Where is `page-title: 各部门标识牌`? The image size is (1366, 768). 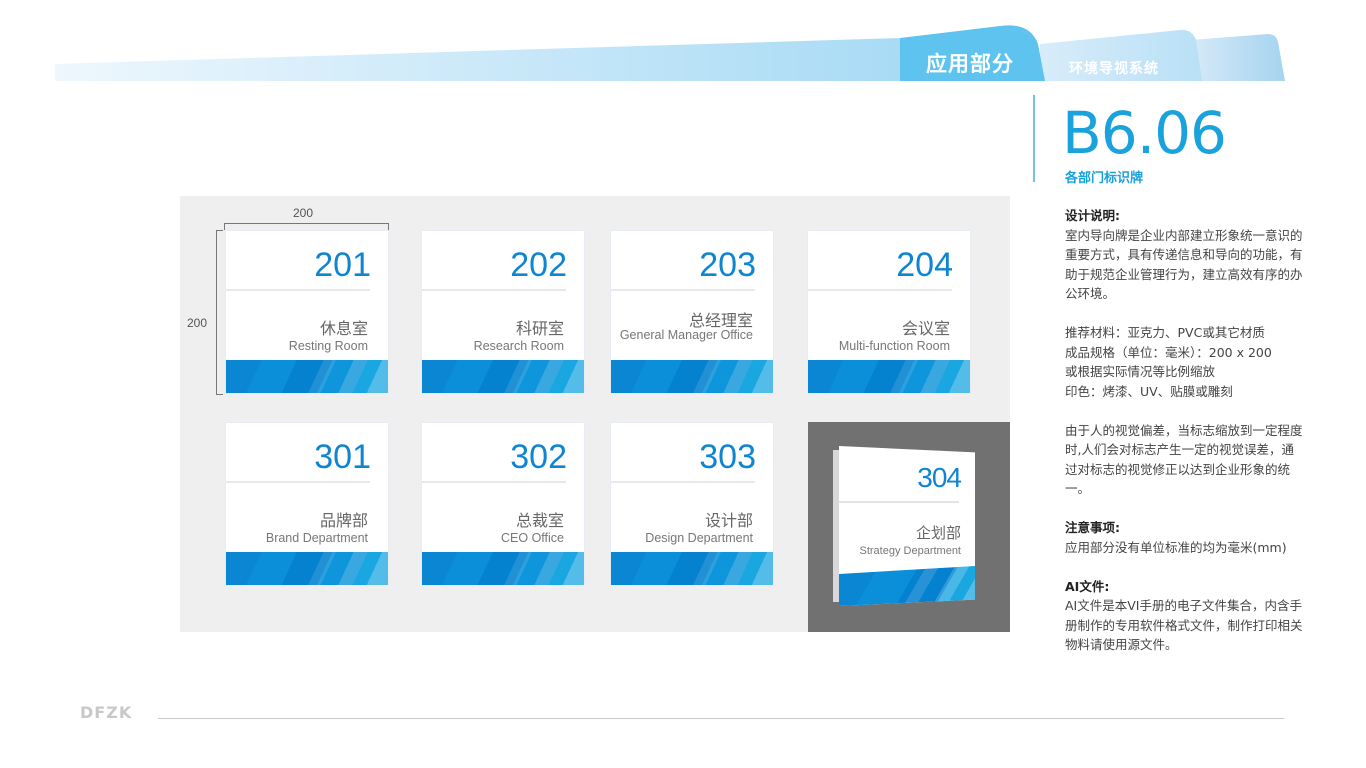 page-title: 各部门标识牌 is located at coordinates (1104, 178).